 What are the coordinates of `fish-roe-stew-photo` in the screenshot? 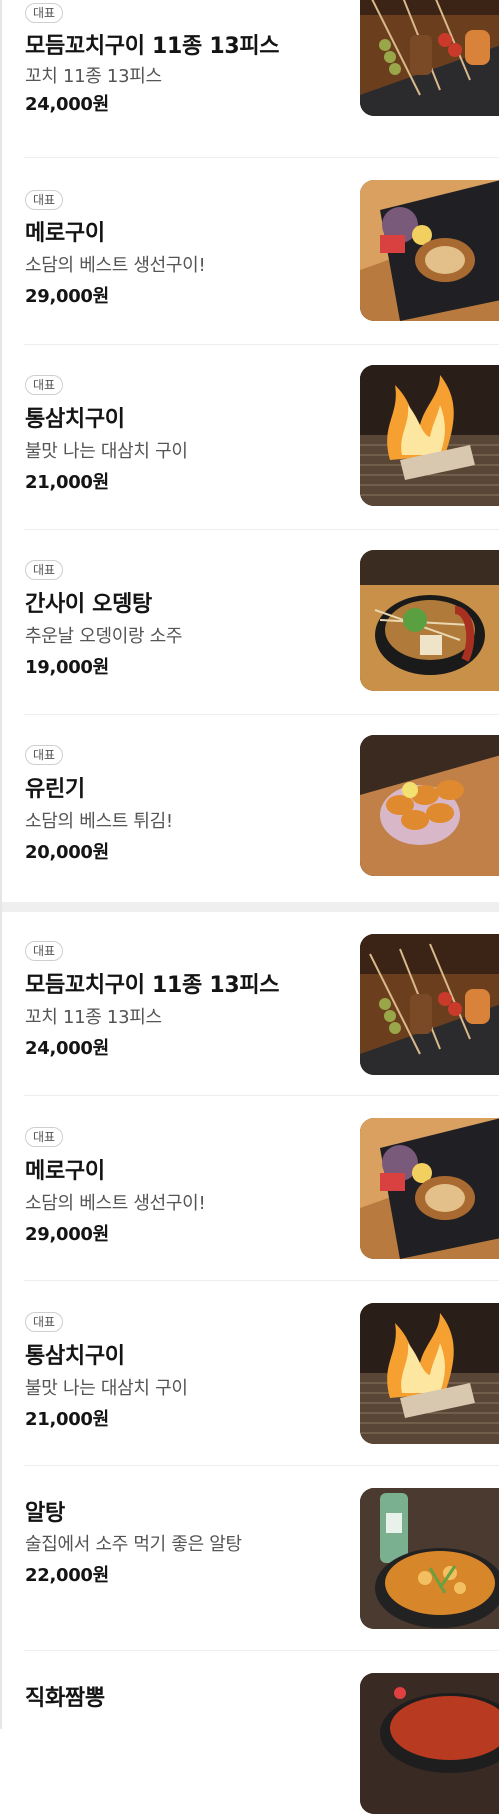 It's located at (429, 1558).